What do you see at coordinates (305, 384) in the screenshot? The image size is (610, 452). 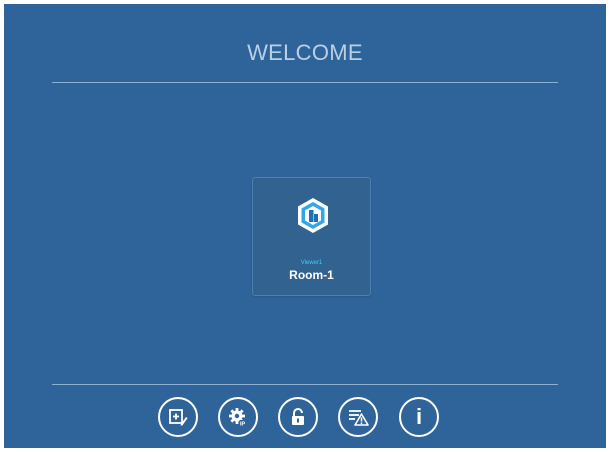 I see `bottom-divider` at bounding box center [305, 384].